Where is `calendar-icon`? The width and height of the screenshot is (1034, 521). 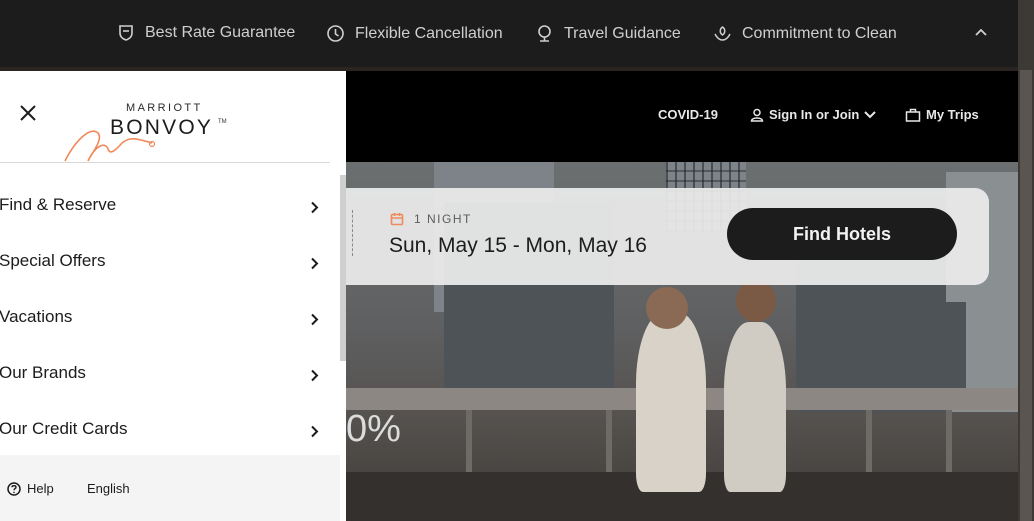
calendar-icon is located at coordinates (397, 219).